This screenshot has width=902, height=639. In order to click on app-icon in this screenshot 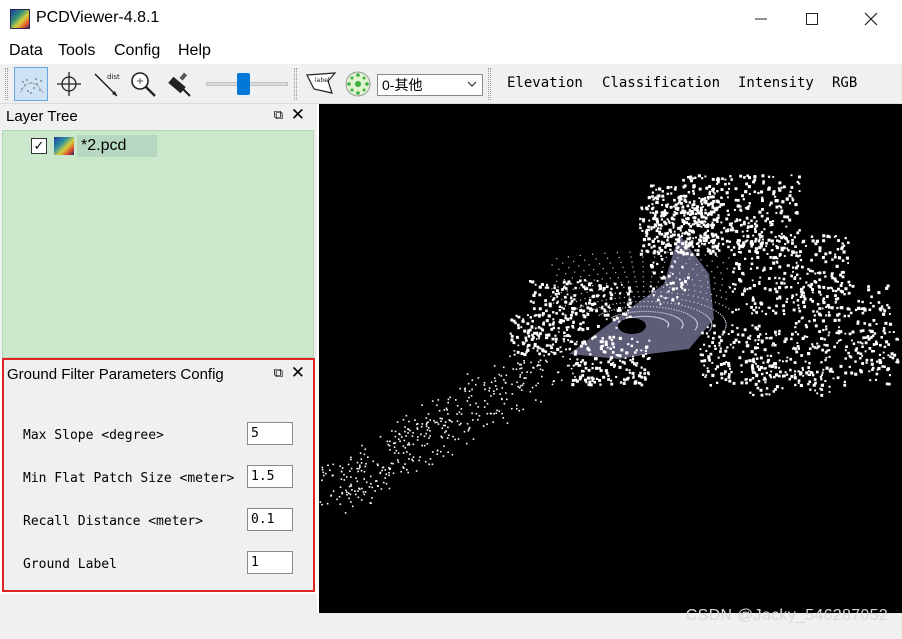, I will do `click(20, 19)`.